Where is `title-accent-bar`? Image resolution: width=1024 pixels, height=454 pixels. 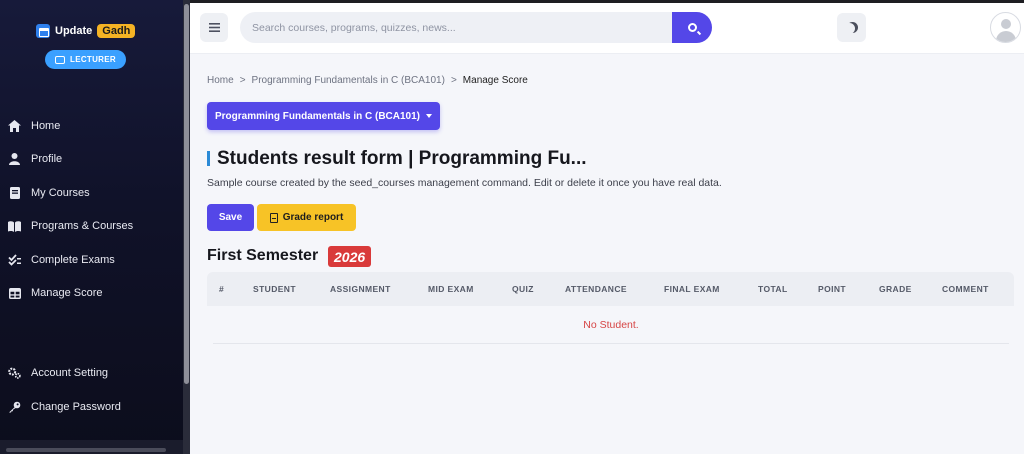 title-accent-bar is located at coordinates (208, 158).